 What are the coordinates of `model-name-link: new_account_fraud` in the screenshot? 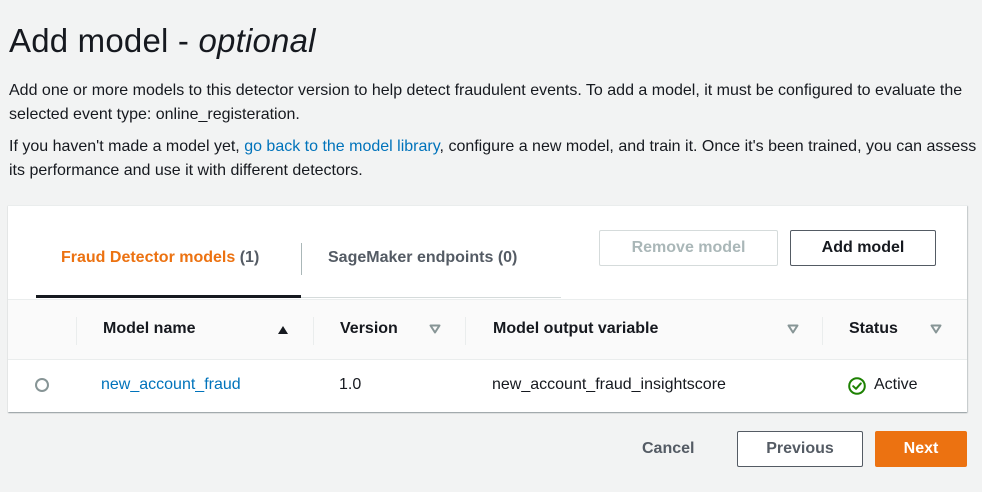 It's located at (171, 385).